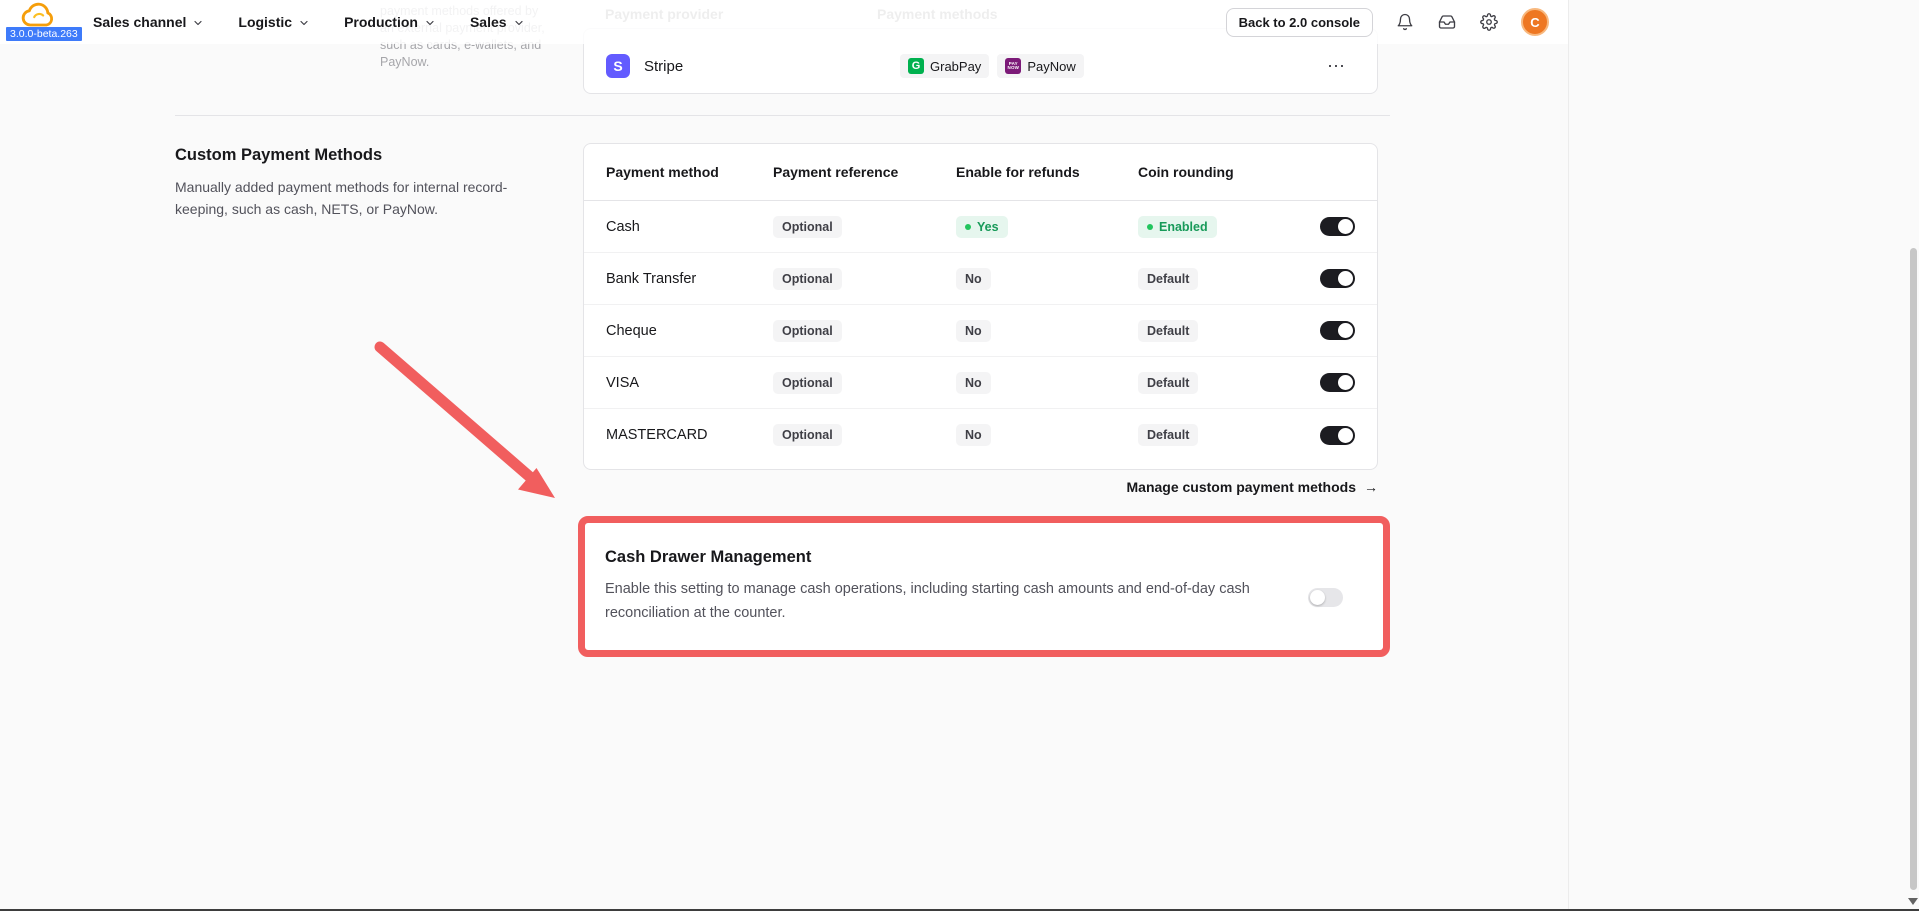 The height and width of the screenshot is (911, 1919). I want to click on payment-method-name: Cheque, so click(631, 330).